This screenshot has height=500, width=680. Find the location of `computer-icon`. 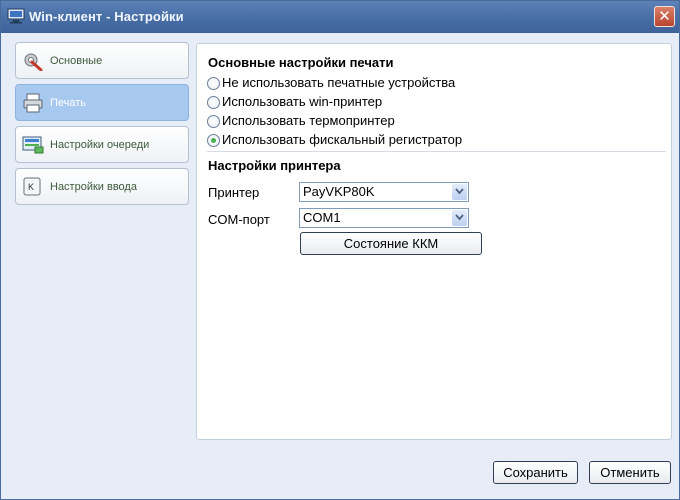

computer-icon is located at coordinates (16, 16).